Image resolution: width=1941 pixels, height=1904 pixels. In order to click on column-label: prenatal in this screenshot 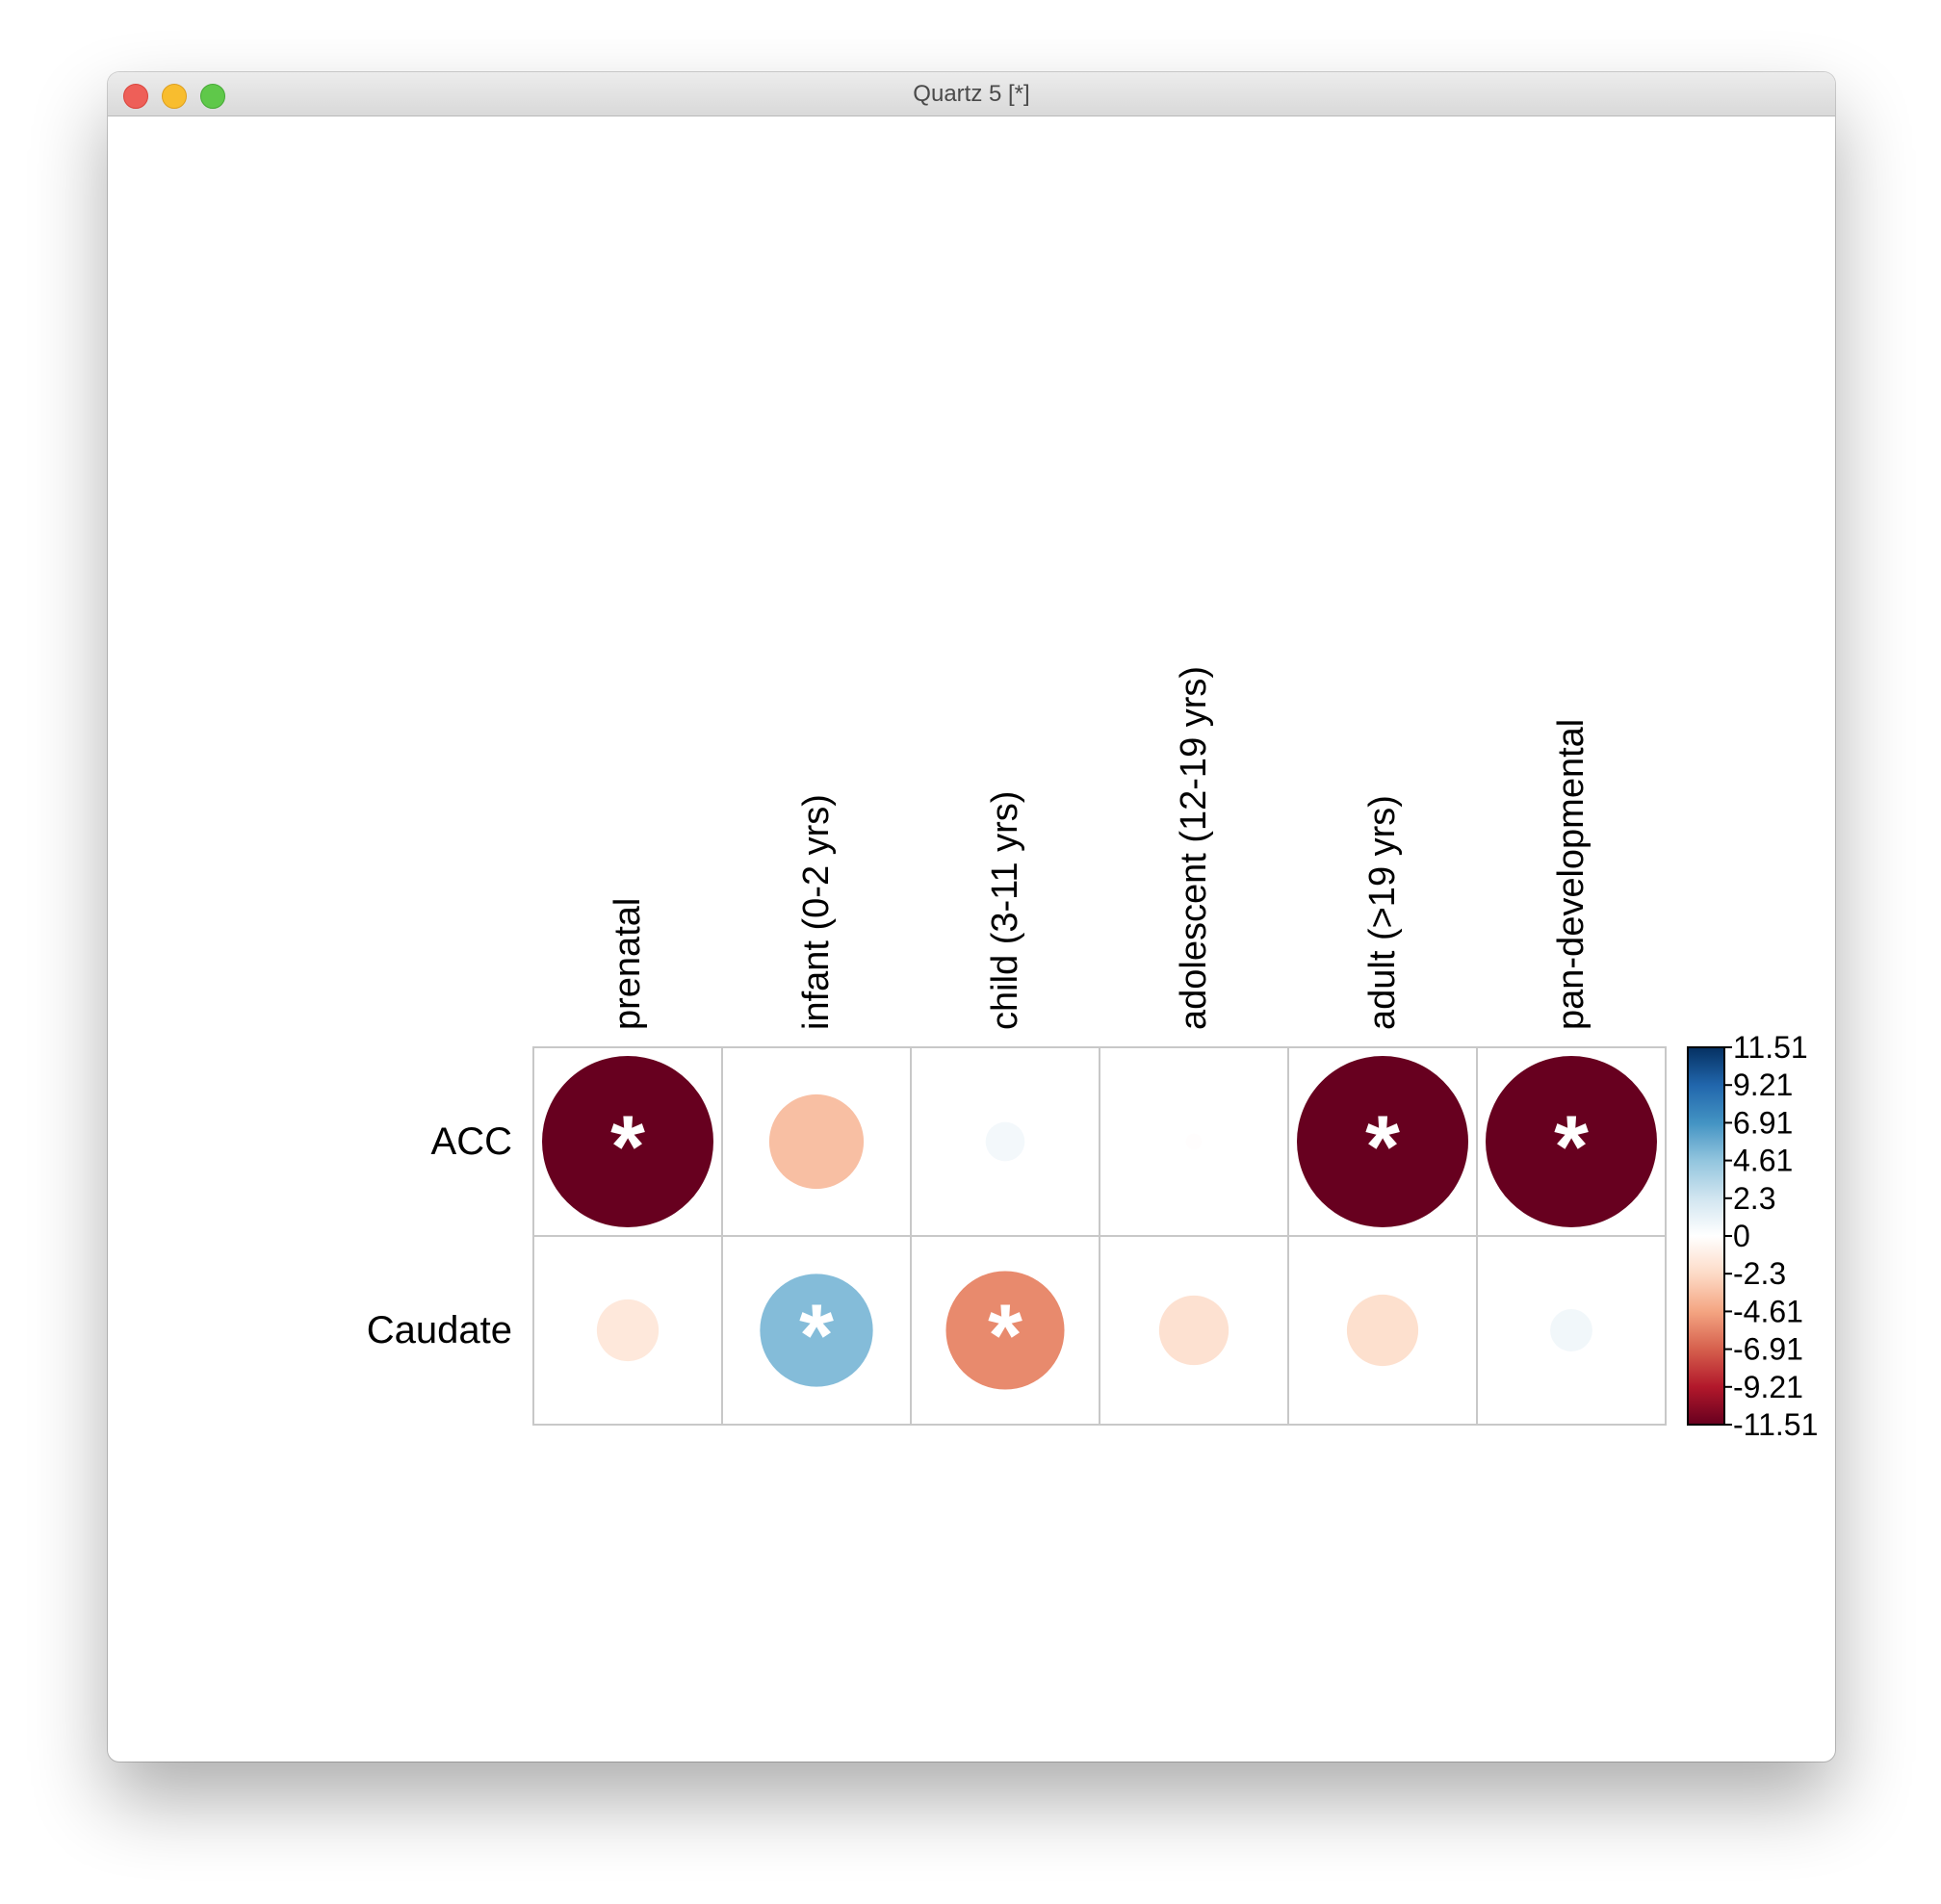, I will do `click(628, 964)`.